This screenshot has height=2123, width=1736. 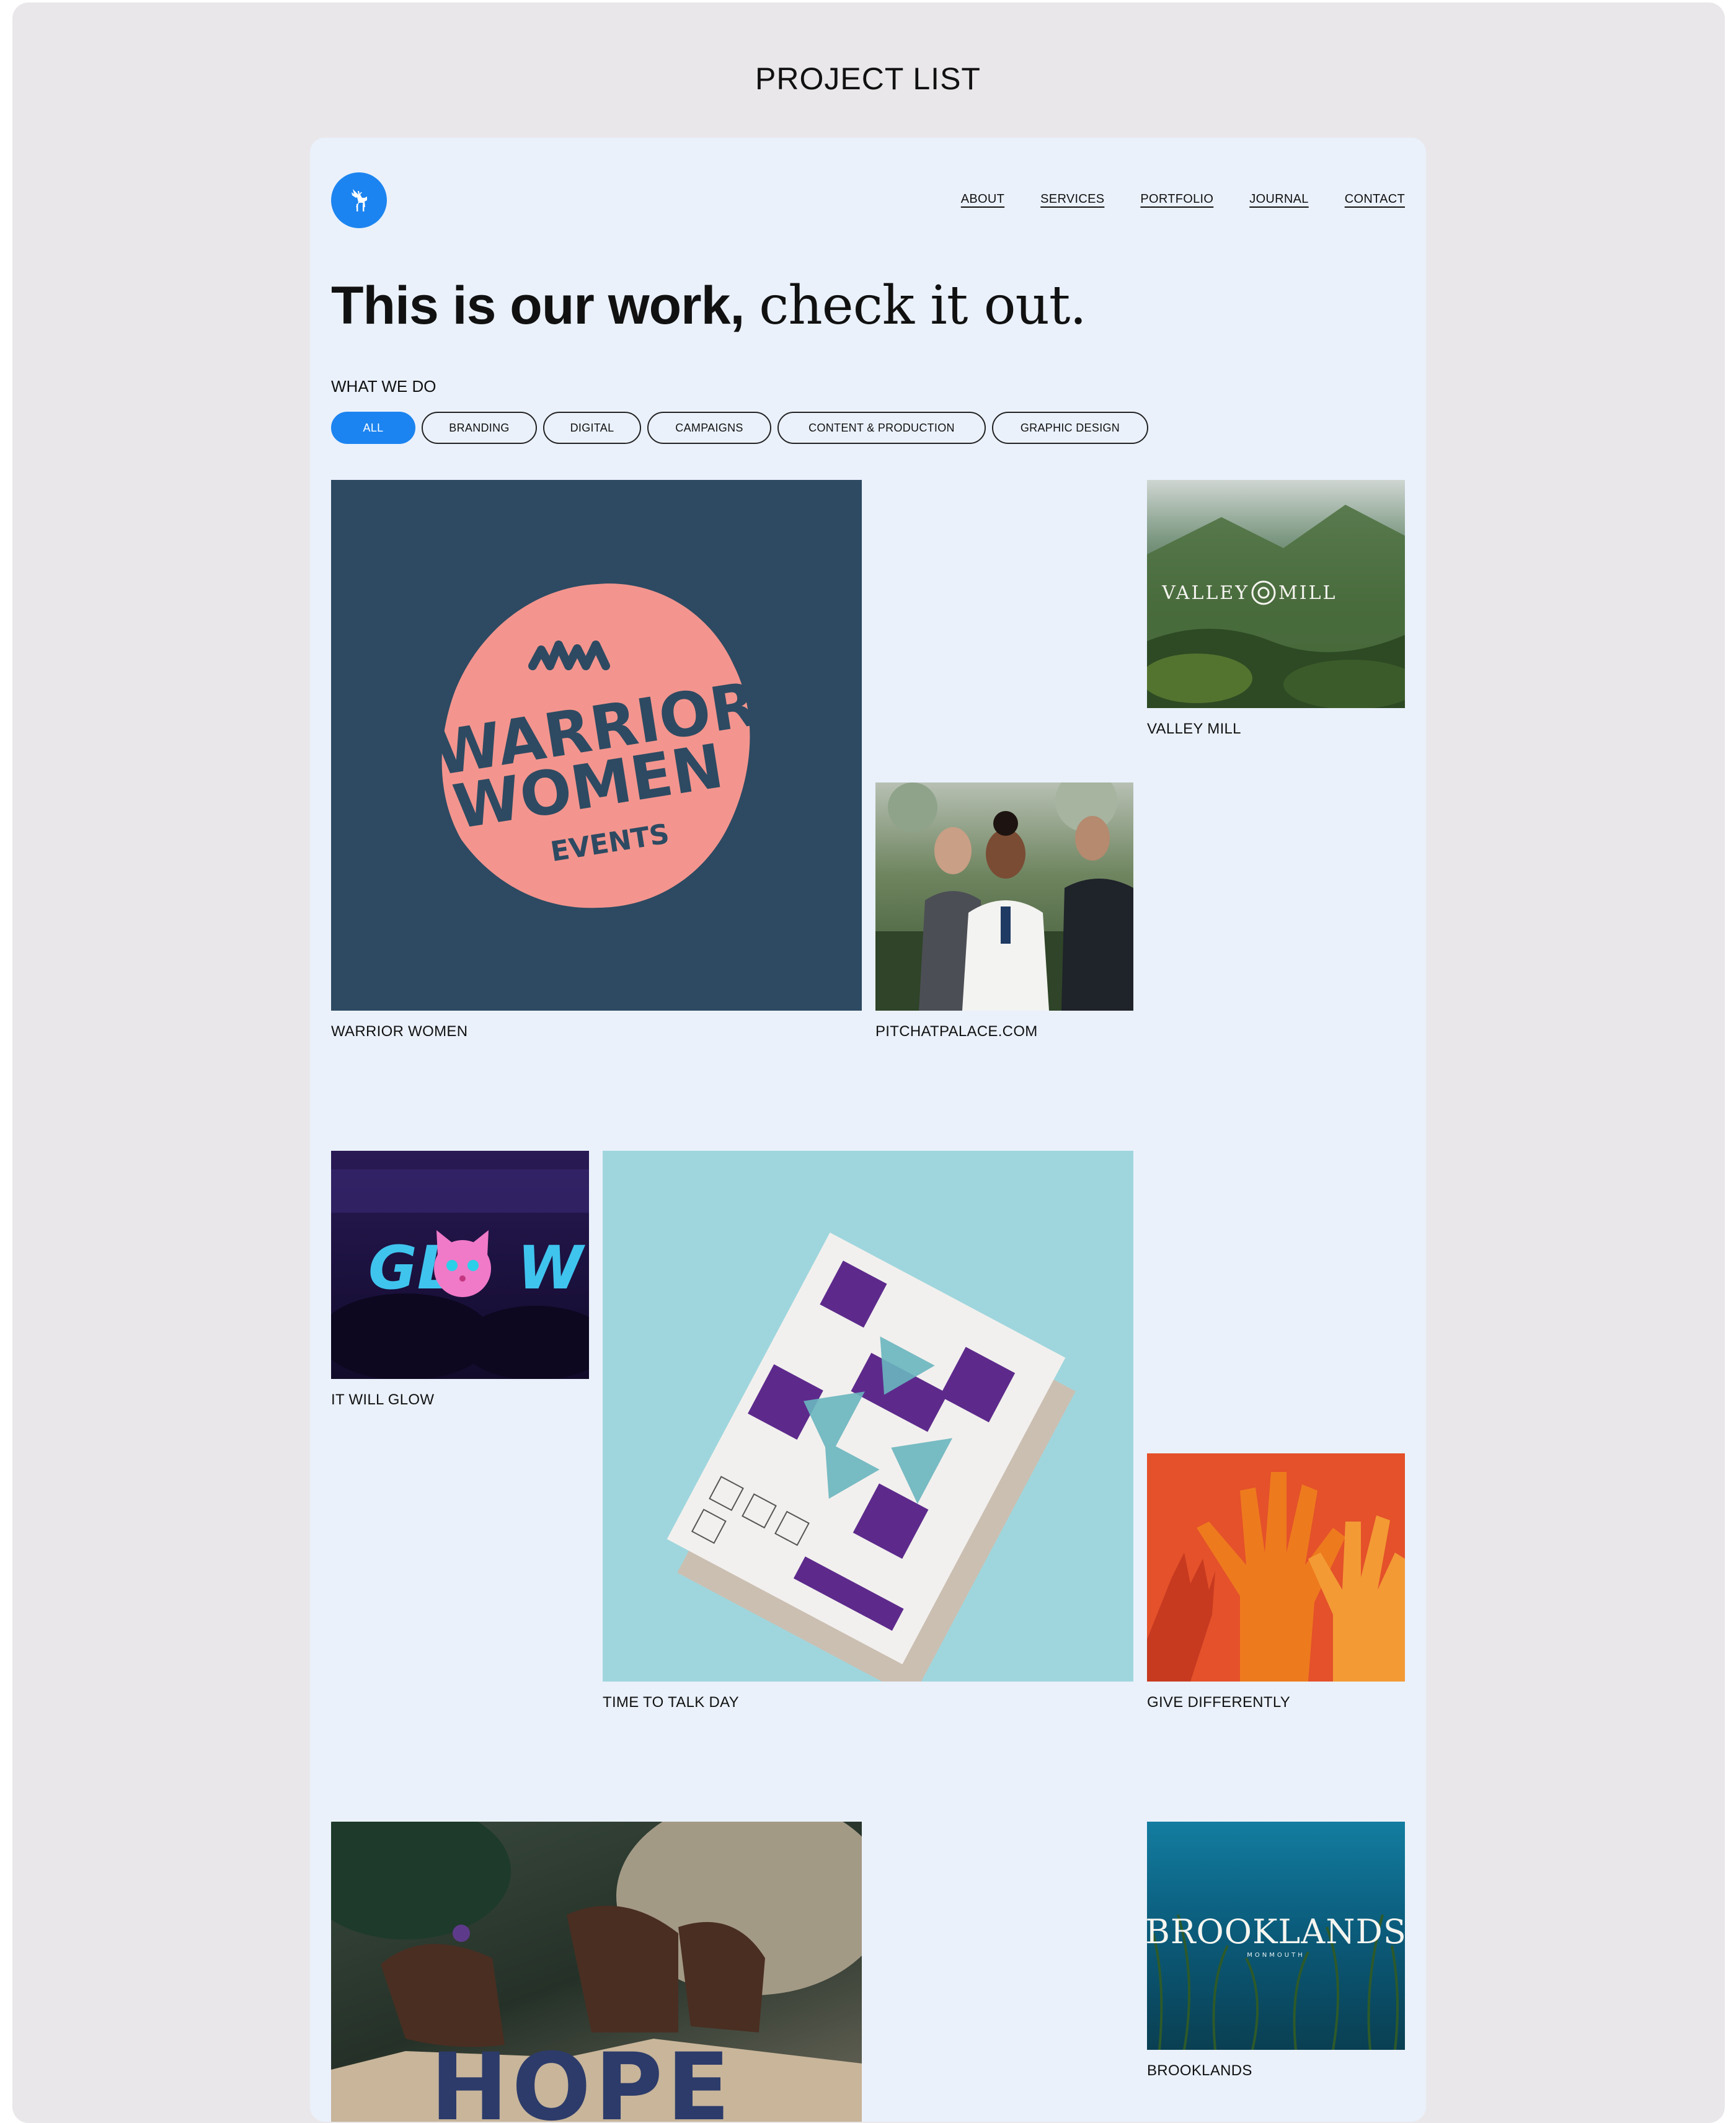 I want to click on talk-day-leaflets, so click(x=871, y=1457).